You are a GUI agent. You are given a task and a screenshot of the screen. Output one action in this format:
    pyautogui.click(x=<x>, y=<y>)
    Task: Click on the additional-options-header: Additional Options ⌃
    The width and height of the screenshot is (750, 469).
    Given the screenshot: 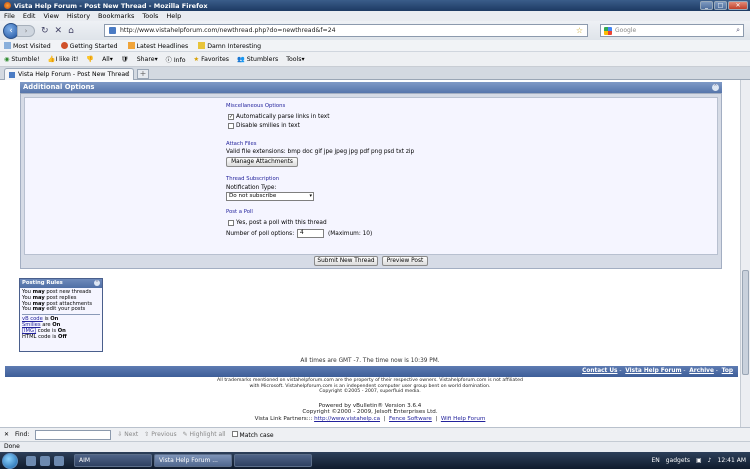 What is the action you would take?
    pyautogui.click(x=371, y=87)
    